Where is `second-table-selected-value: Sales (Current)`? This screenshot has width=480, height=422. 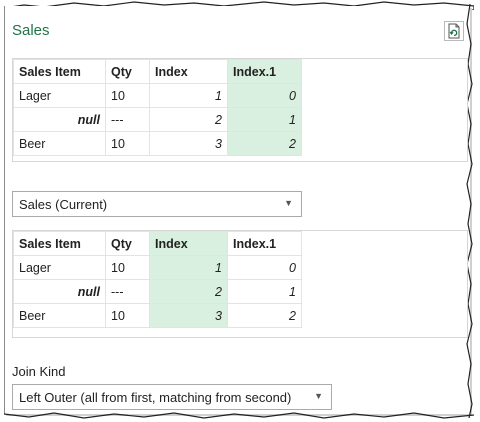 second-table-selected-value: Sales (Current) is located at coordinates (63, 204).